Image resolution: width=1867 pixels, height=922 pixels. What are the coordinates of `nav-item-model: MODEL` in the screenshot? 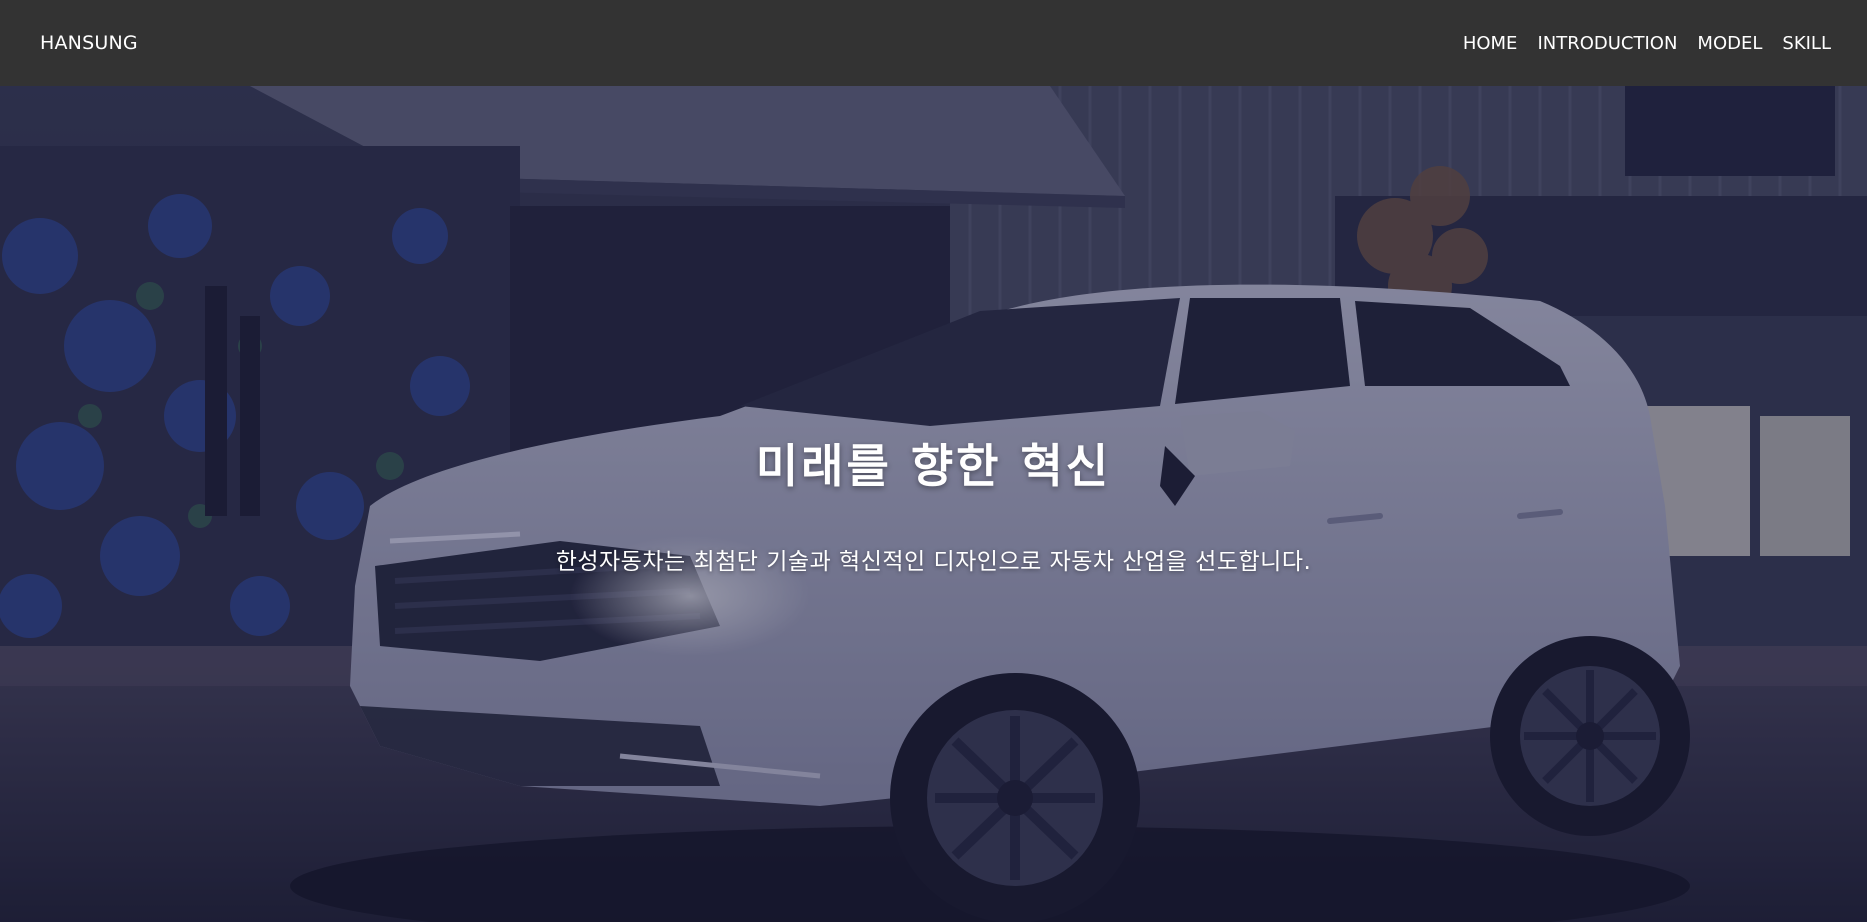 It's located at (1729, 43).